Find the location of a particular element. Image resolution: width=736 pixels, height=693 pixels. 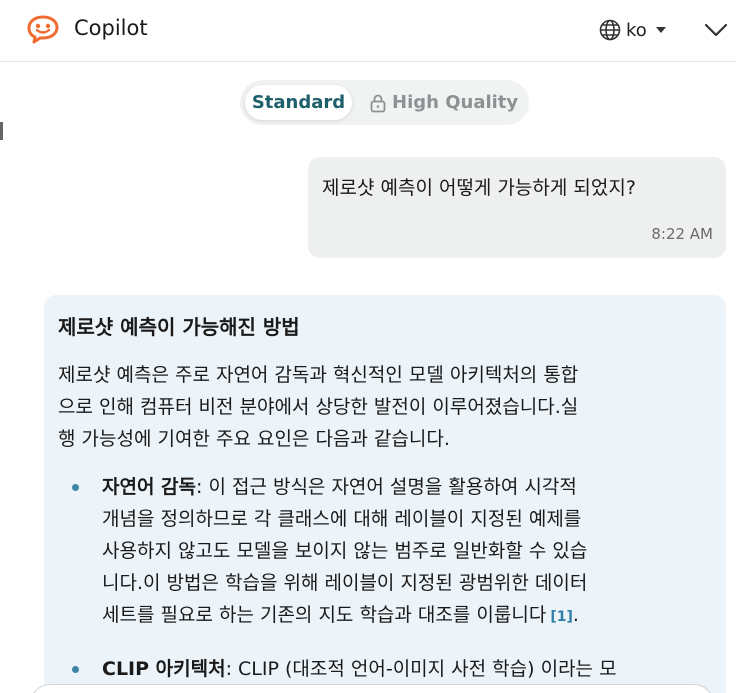

header: Copilot ko is located at coordinates (368, 31).